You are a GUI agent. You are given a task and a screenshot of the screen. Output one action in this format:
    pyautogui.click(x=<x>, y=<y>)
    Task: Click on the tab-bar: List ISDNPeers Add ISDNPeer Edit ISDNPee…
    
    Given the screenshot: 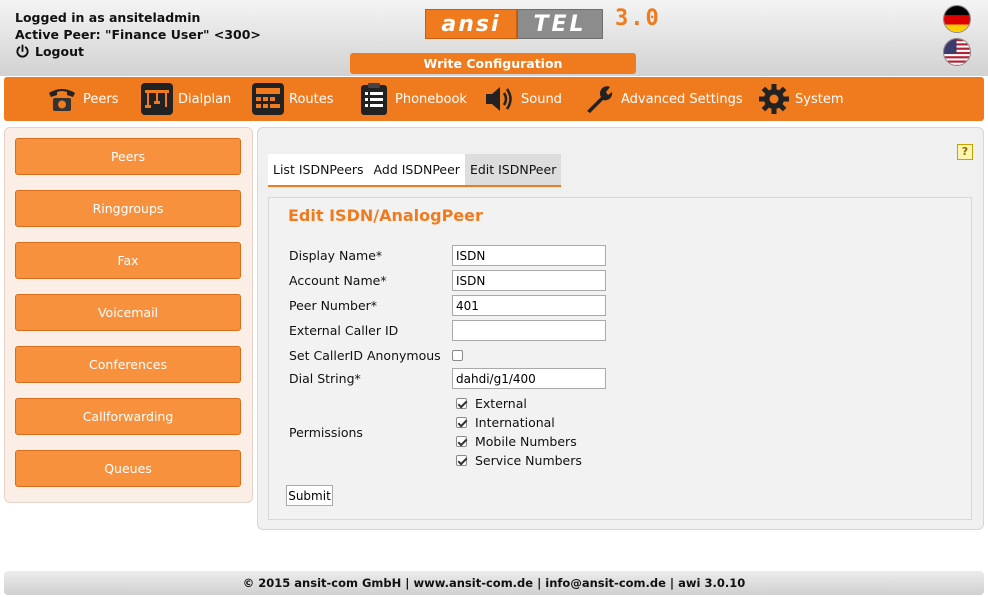 What is the action you would take?
    pyautogui.click(x=415, y=170)
    